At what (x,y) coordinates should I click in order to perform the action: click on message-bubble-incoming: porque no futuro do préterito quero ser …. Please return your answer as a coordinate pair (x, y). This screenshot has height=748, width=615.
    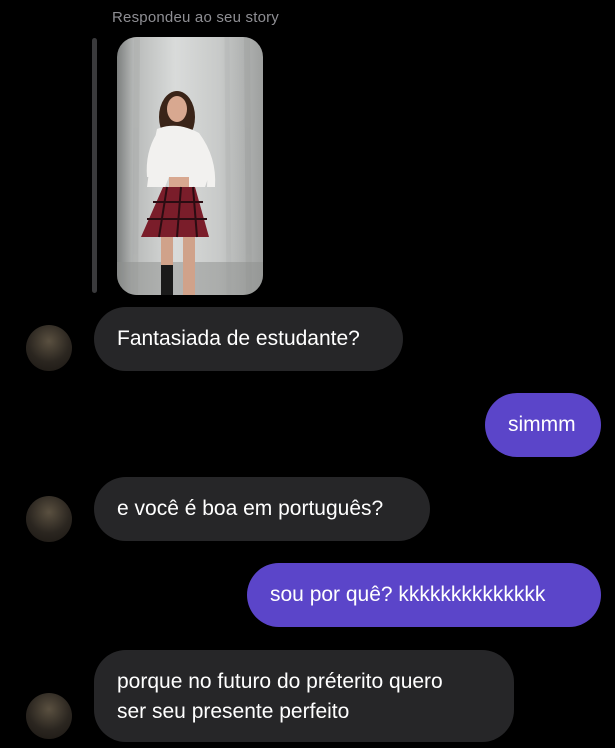
    Looking at the image, I should click on (304, 696).